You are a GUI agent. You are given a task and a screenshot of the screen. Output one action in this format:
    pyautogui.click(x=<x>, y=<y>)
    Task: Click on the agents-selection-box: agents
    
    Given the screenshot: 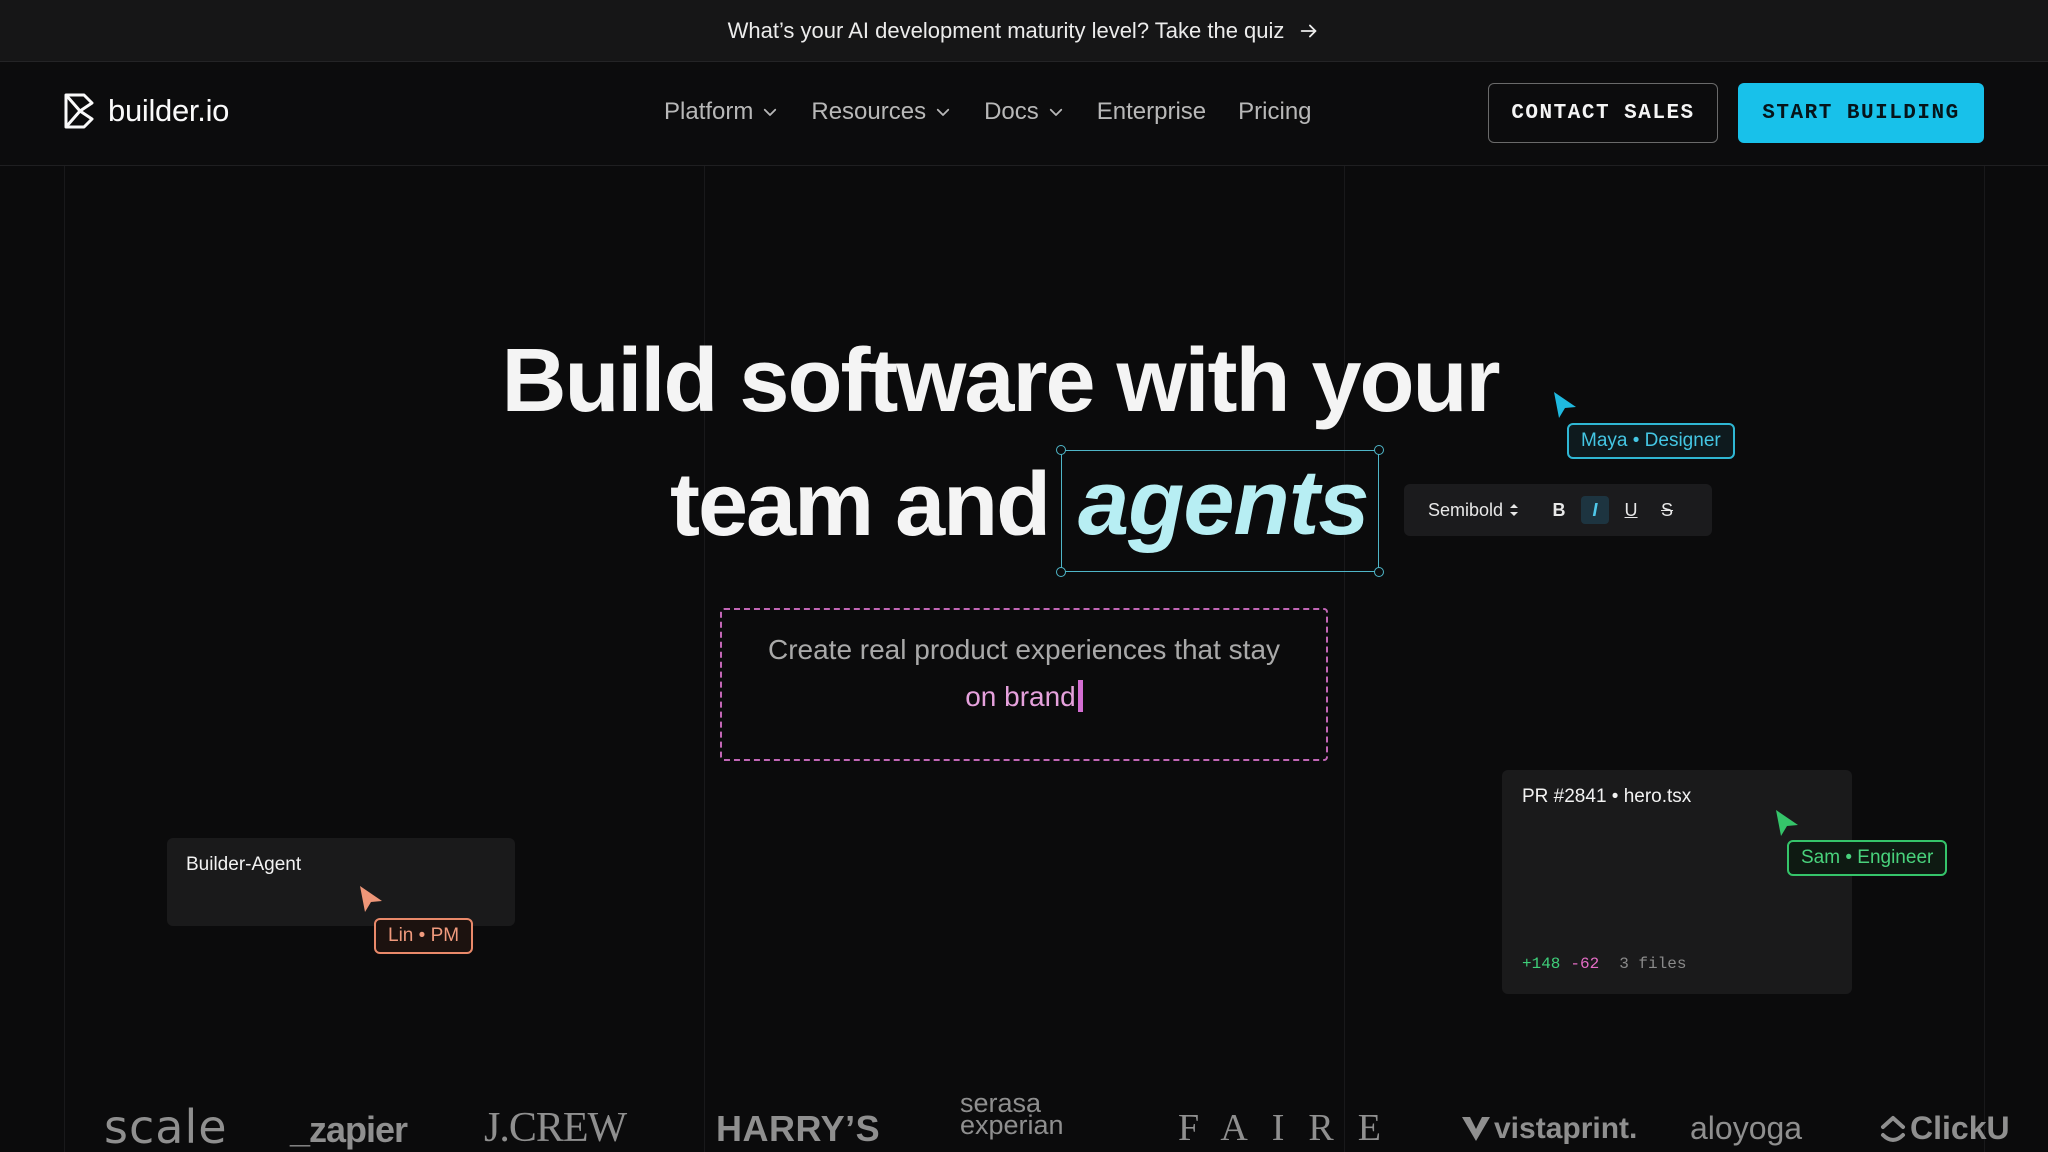 What is the action you would take?
    pyautogui.click(x=1220, y=511)
    